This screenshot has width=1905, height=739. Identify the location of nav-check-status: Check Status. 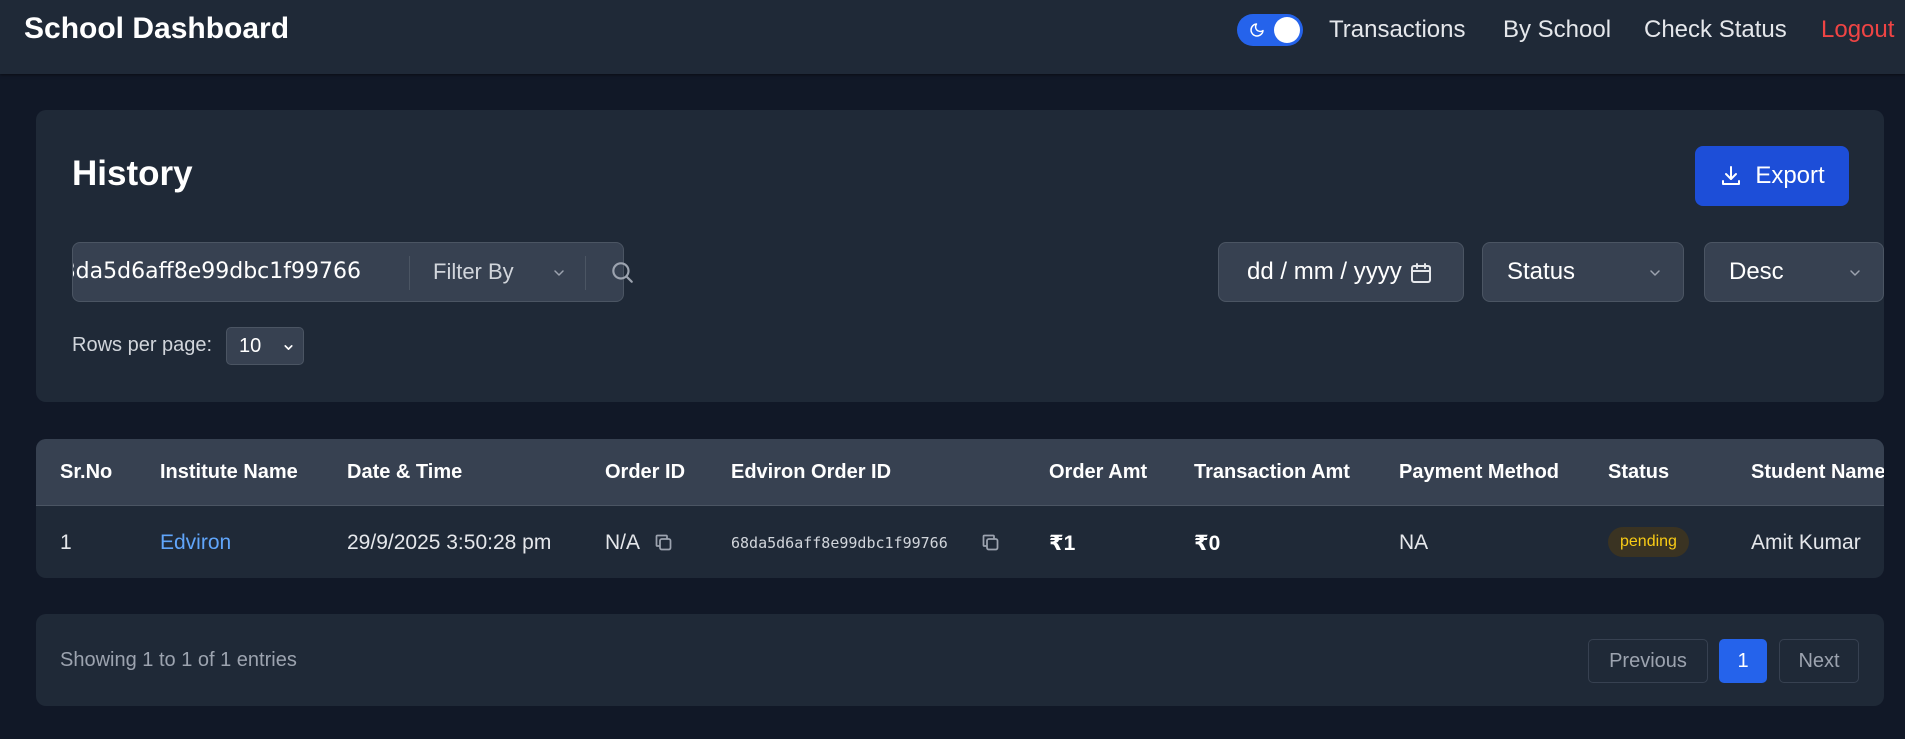
(1715, 30).